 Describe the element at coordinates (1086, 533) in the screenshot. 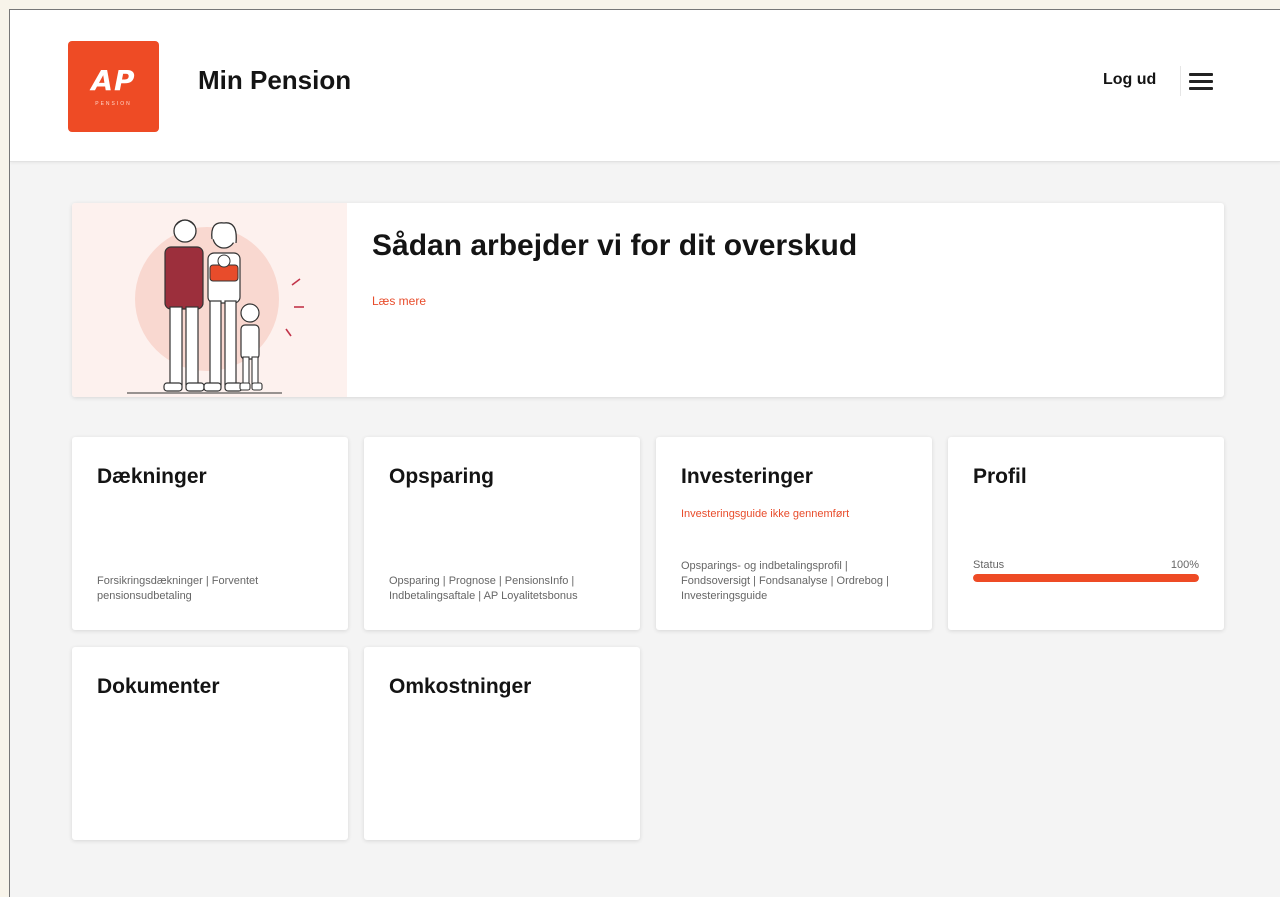

I see `card-profil: Profil Status 100%` at that location.